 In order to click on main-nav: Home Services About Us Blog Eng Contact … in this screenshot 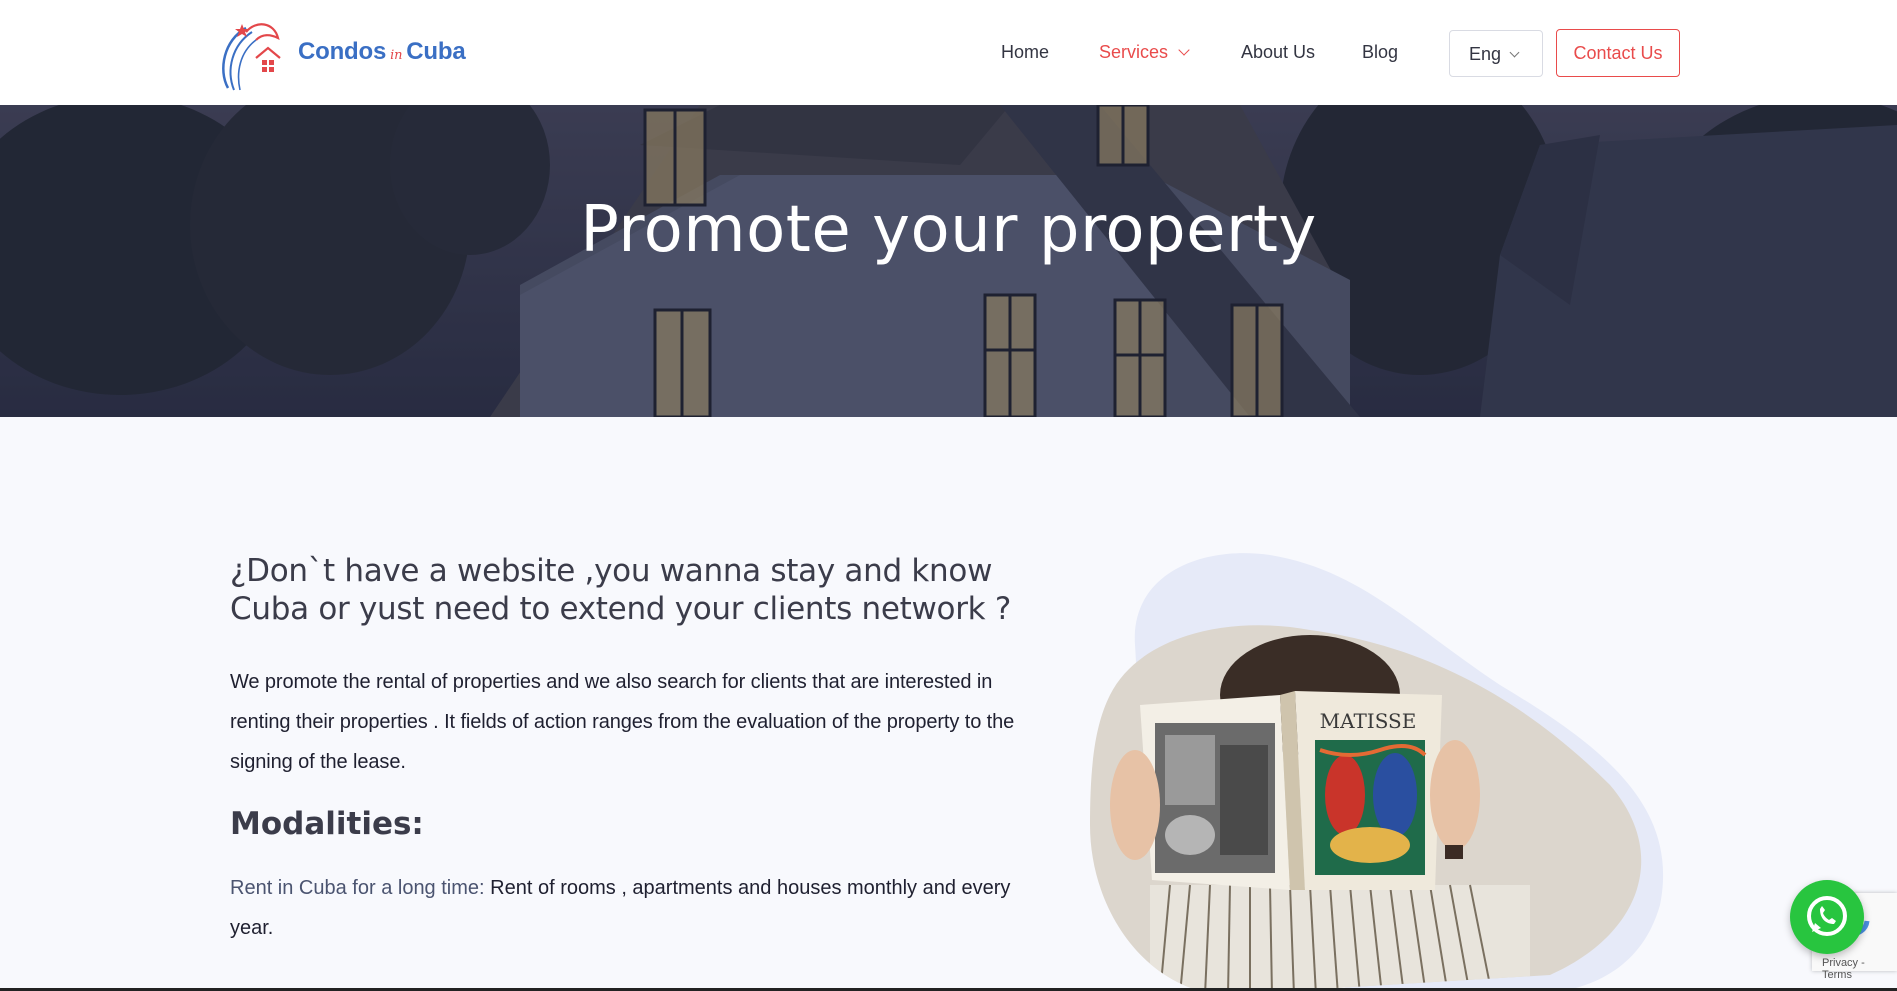, I will do `click(948, 52)`.